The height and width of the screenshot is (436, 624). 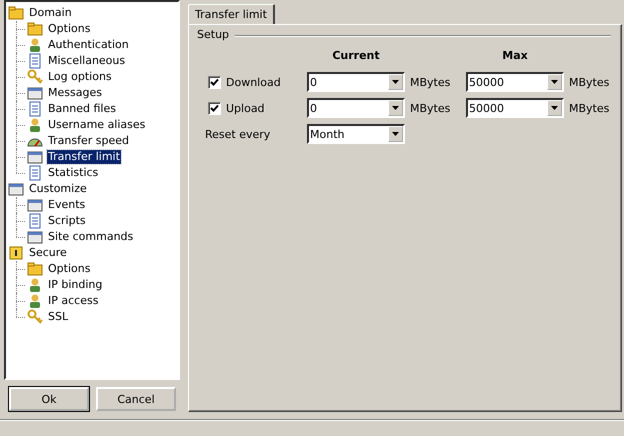 What do you see at coordinates (84, 157) in the screenshot?
I see `tree-item: Transfer limit` at bounding box center [84, 157].